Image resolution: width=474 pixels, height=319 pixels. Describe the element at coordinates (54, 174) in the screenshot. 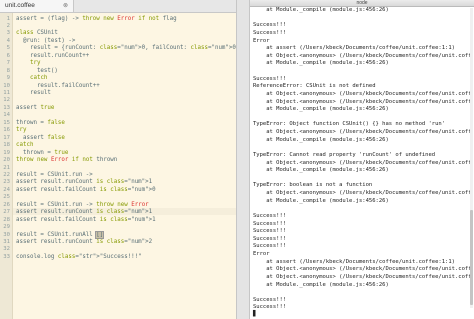

I see `code-line: result = CSUnit.run ->` at that location.